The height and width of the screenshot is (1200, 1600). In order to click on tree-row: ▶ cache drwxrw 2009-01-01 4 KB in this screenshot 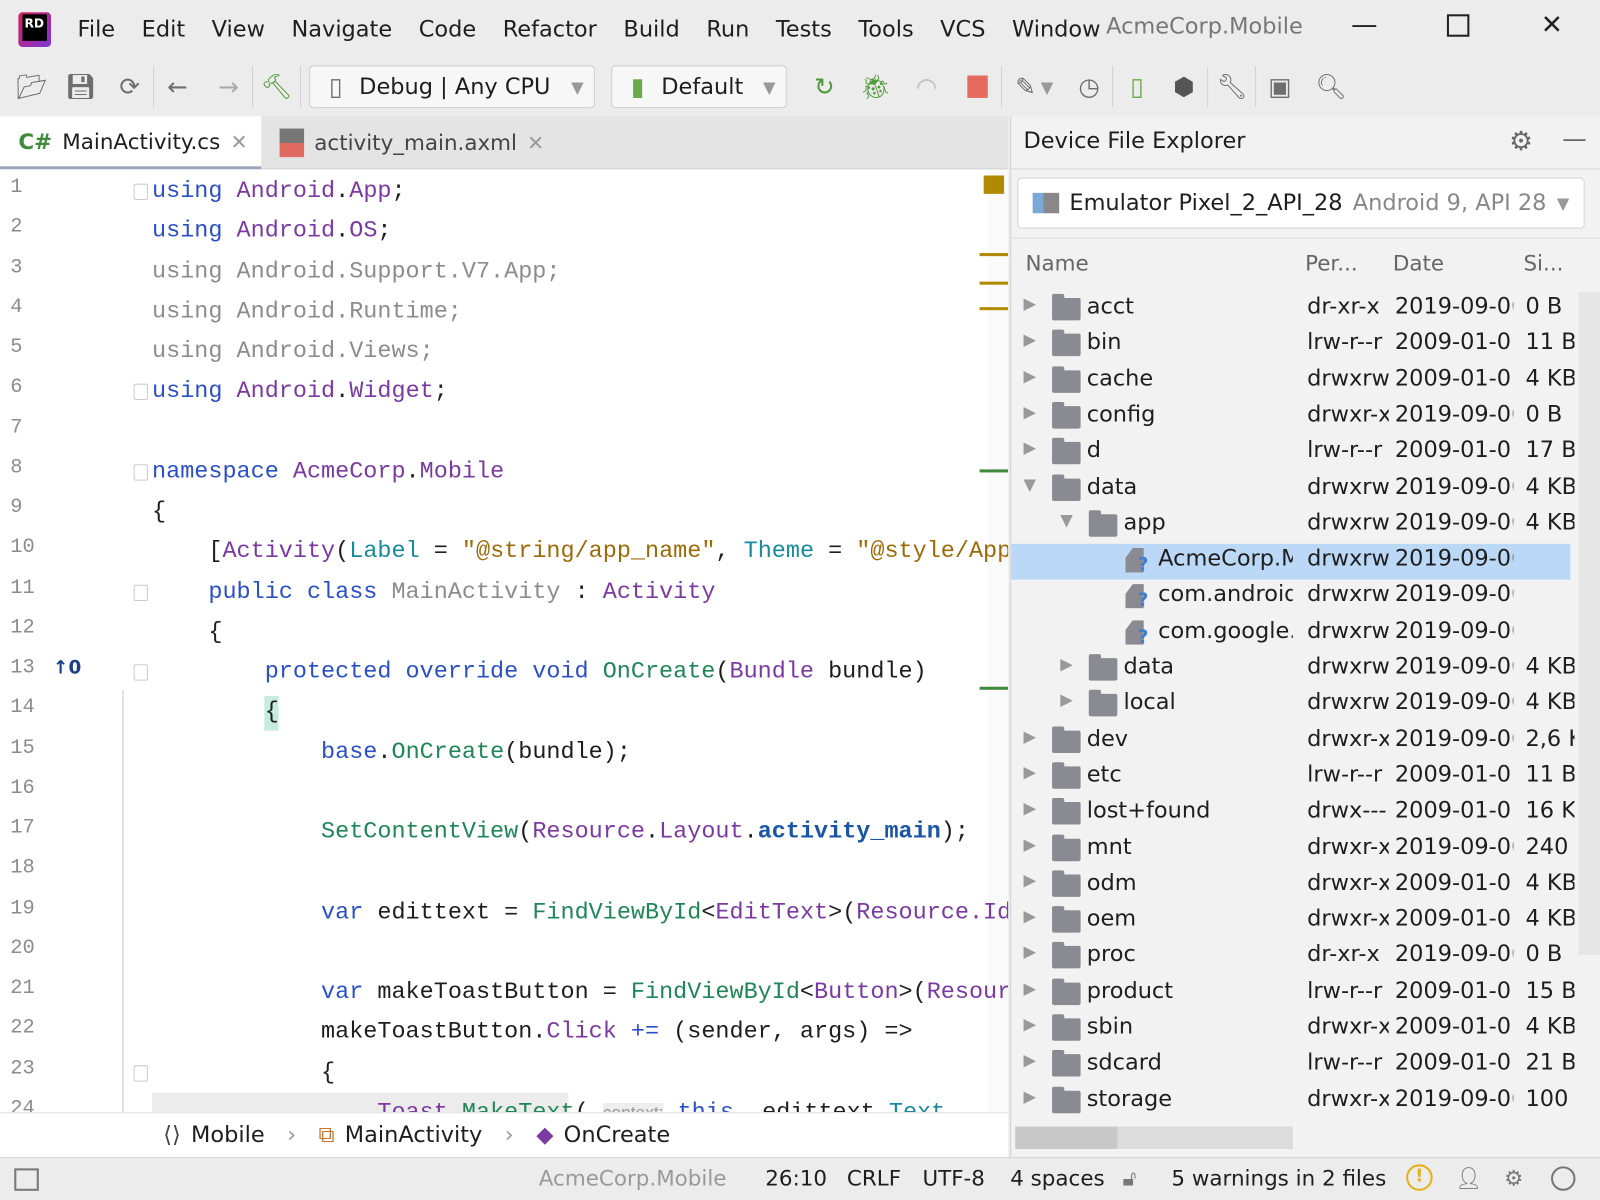, I will do `click(1292, 382)`.